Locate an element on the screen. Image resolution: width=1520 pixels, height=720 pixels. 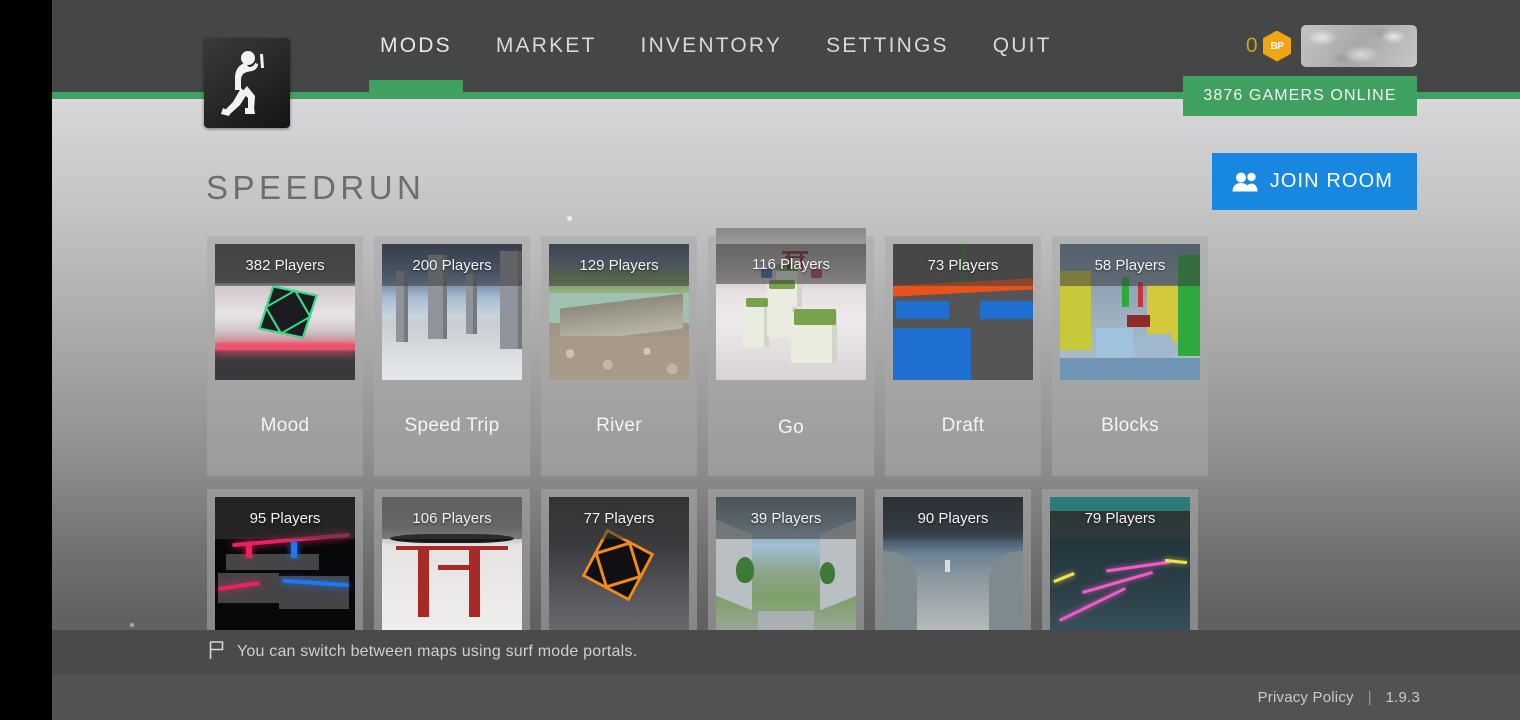
map-card: 116 Players Go is located at coordinates (791, 352).